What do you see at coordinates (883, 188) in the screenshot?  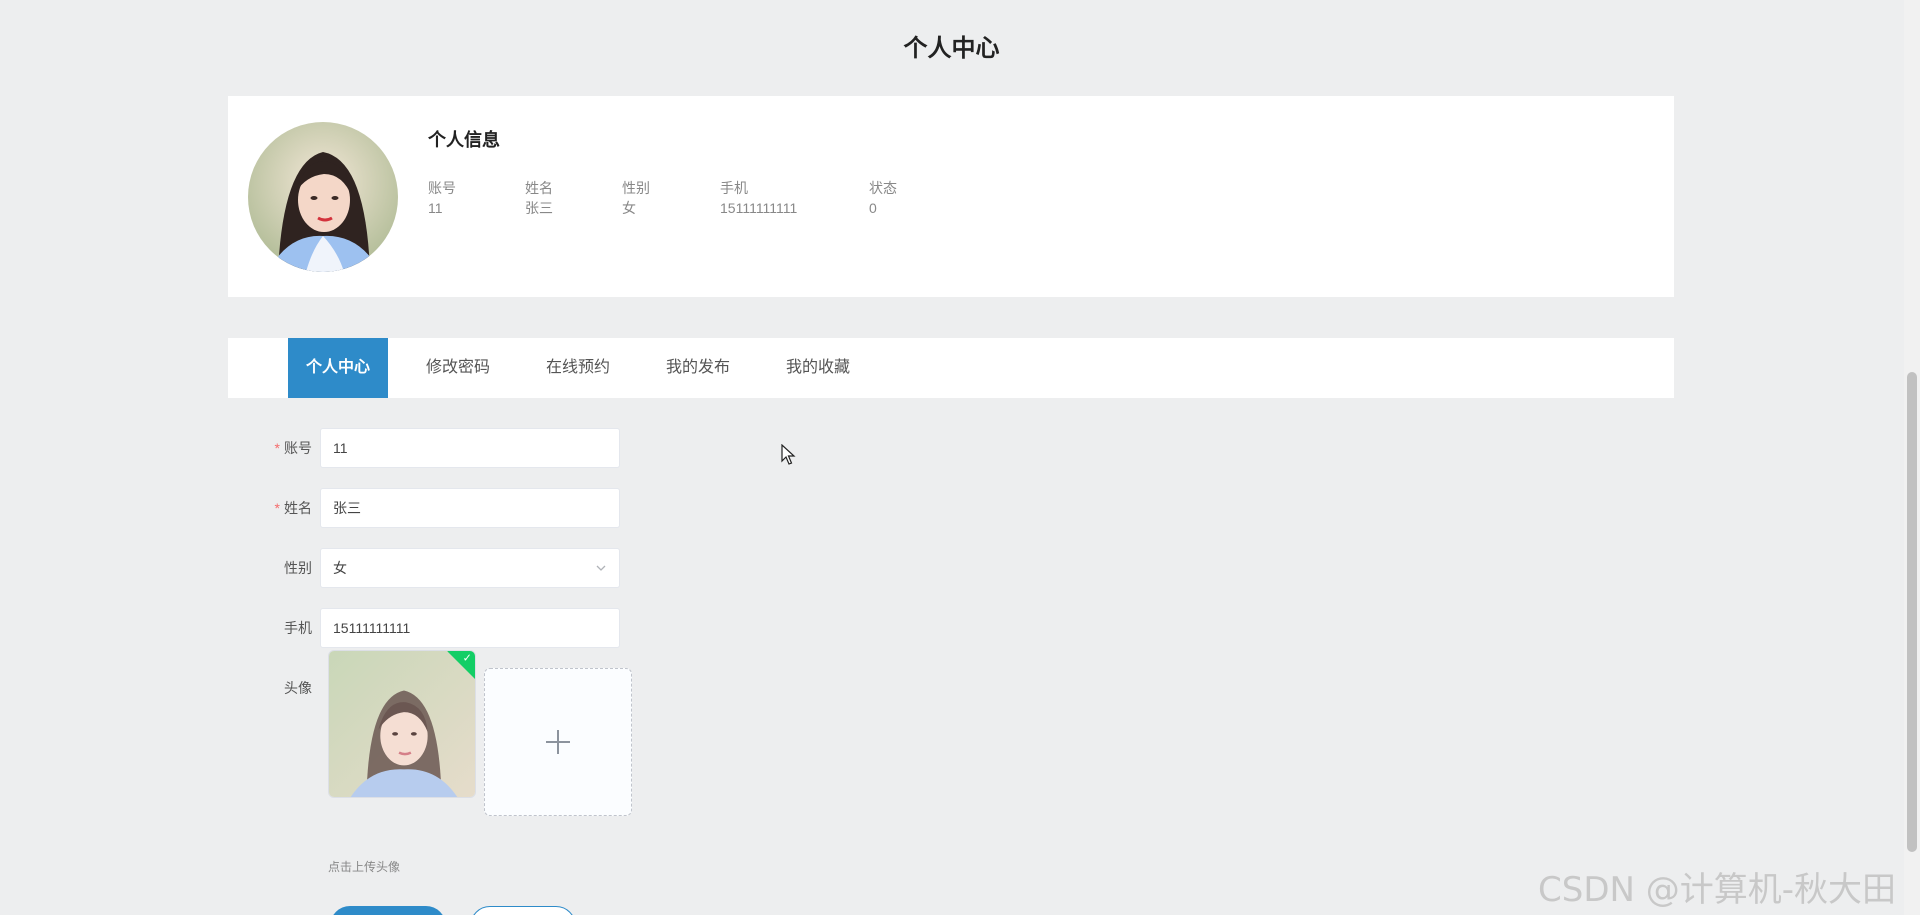 I see `info-label: 状态` at bounding box center [883, 188].